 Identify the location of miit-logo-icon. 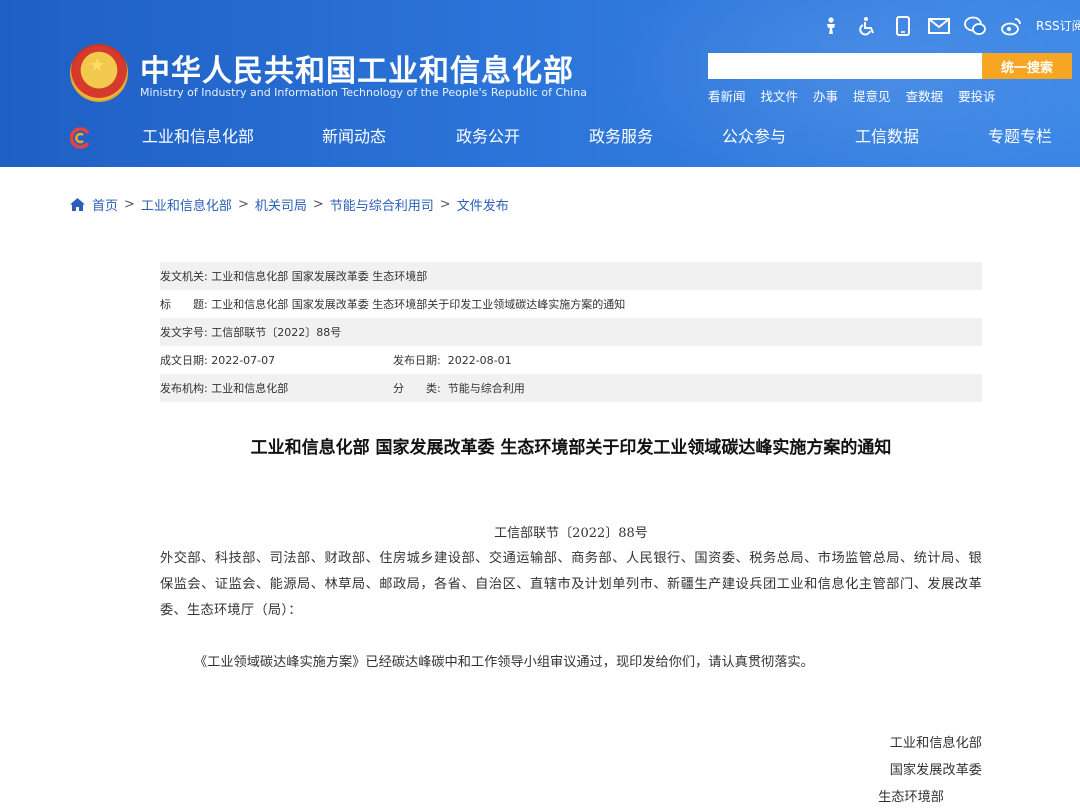
(79, 137).